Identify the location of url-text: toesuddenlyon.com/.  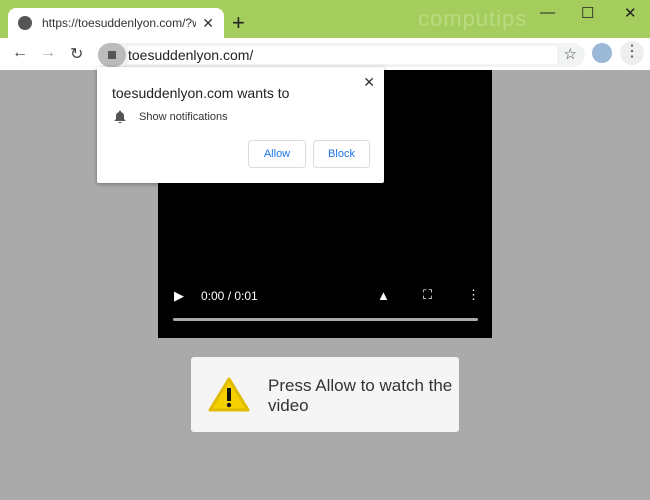
(342, 55).